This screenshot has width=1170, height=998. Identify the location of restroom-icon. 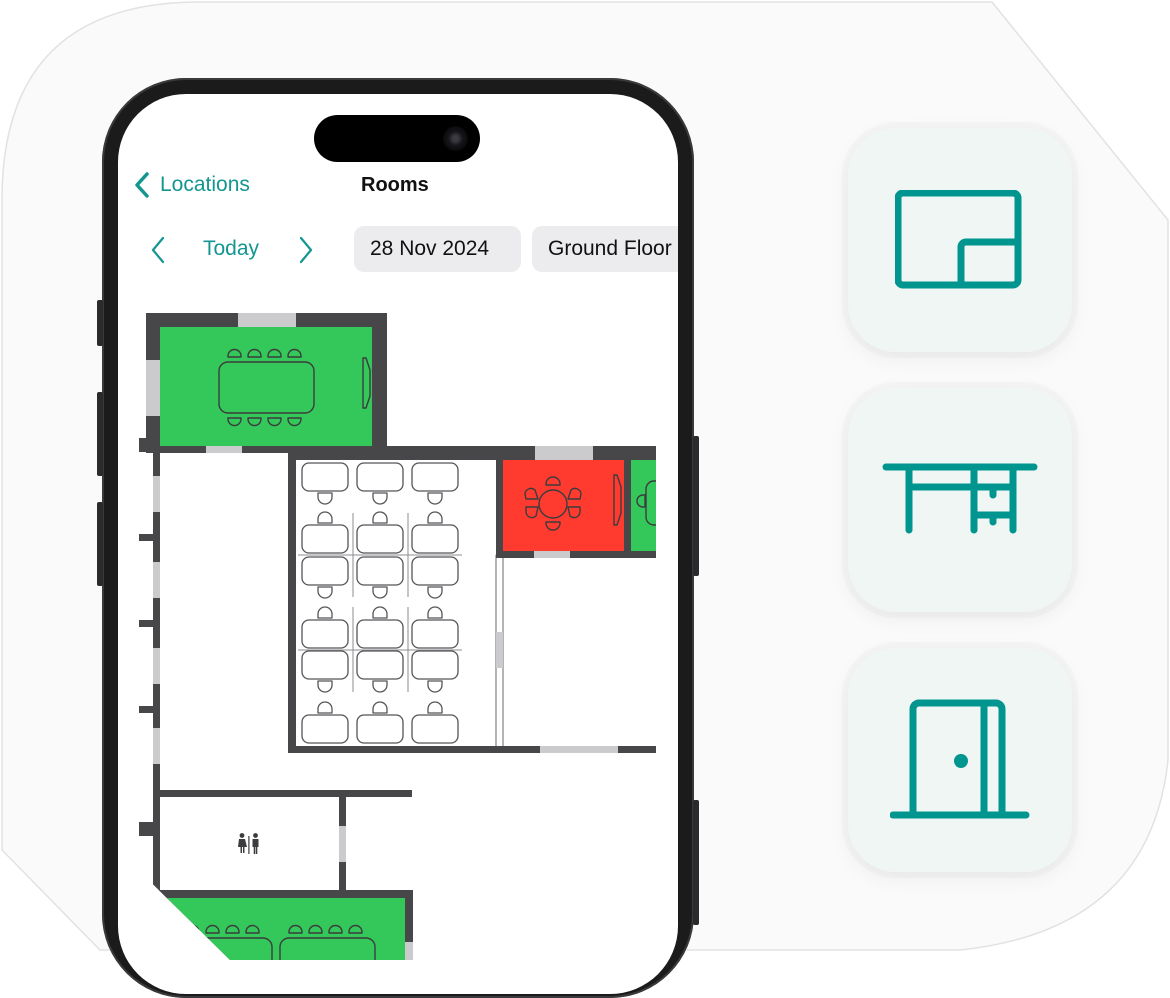
(248, 843).